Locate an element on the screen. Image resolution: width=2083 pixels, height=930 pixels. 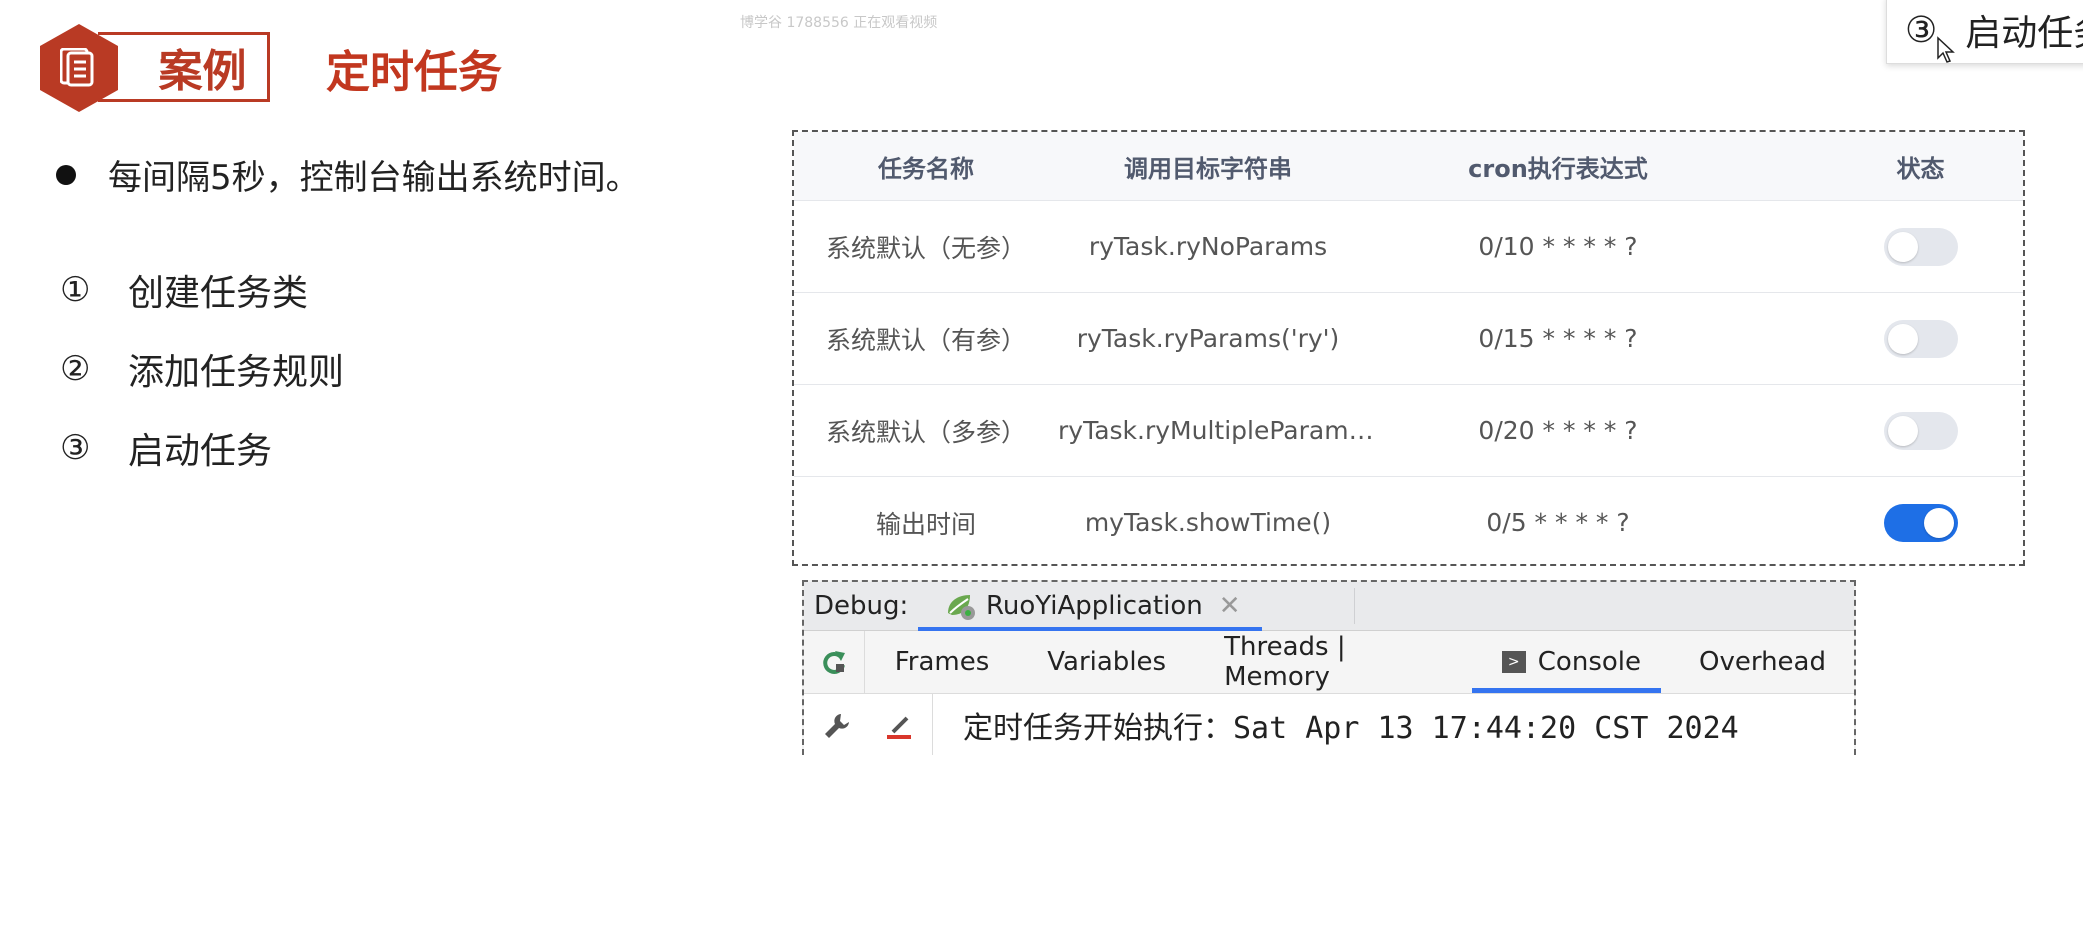
run-config-tab: RuoYiApplication ✕ is located at coordinates (1090, 607).